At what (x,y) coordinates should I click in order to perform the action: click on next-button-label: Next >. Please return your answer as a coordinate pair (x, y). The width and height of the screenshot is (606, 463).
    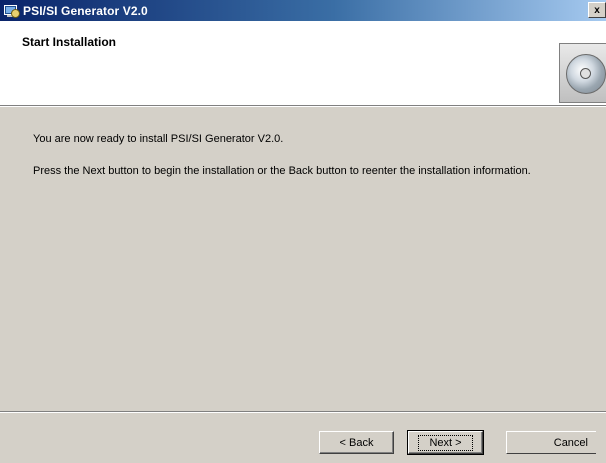
    Looking at the image, I should click on (445, 442).